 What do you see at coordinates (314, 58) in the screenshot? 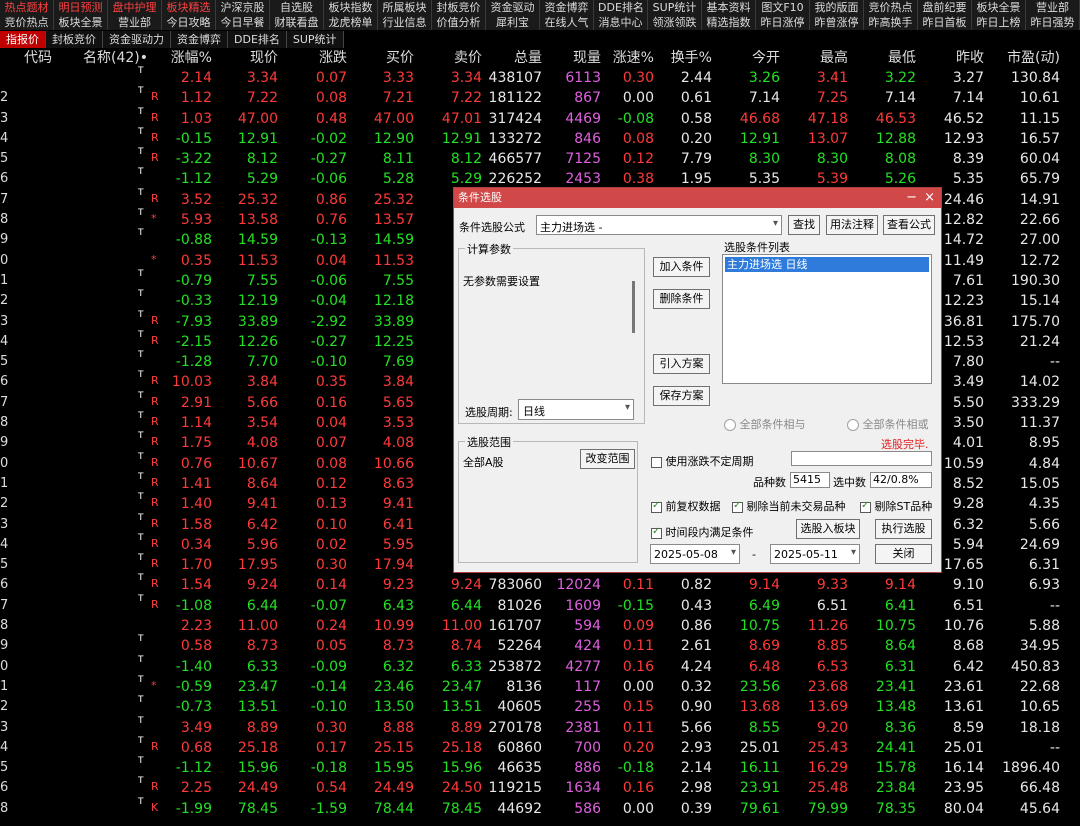
I see `column-header: 涨跌` at bounding box center [314, 58].